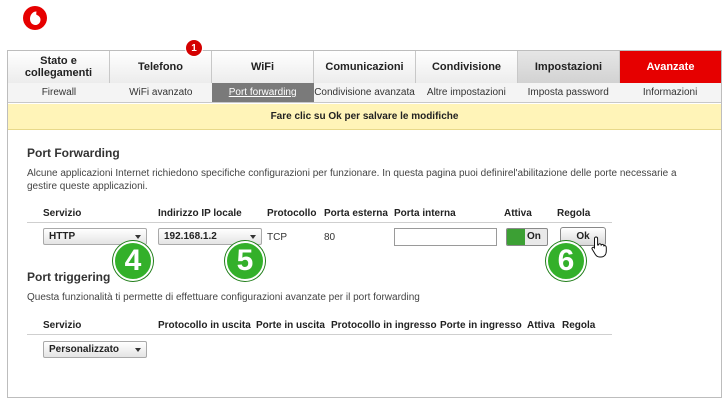 The height and width of the screenshot is (404, 728). I want to click on step-marker-5: 5, so click(245, 261).